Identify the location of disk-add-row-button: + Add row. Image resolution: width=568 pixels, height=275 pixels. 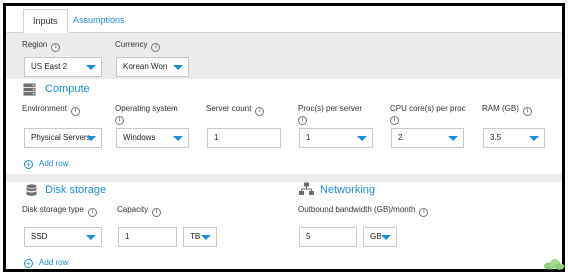
(46, 263).